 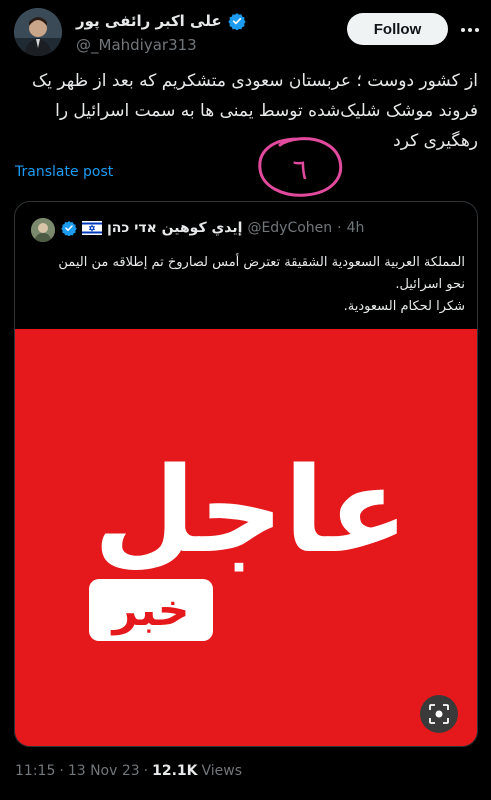 What do you see at coordinates (299, 169) in the screenshot?
I see `annotation-number: ٦` at bounding box center [299, 169].